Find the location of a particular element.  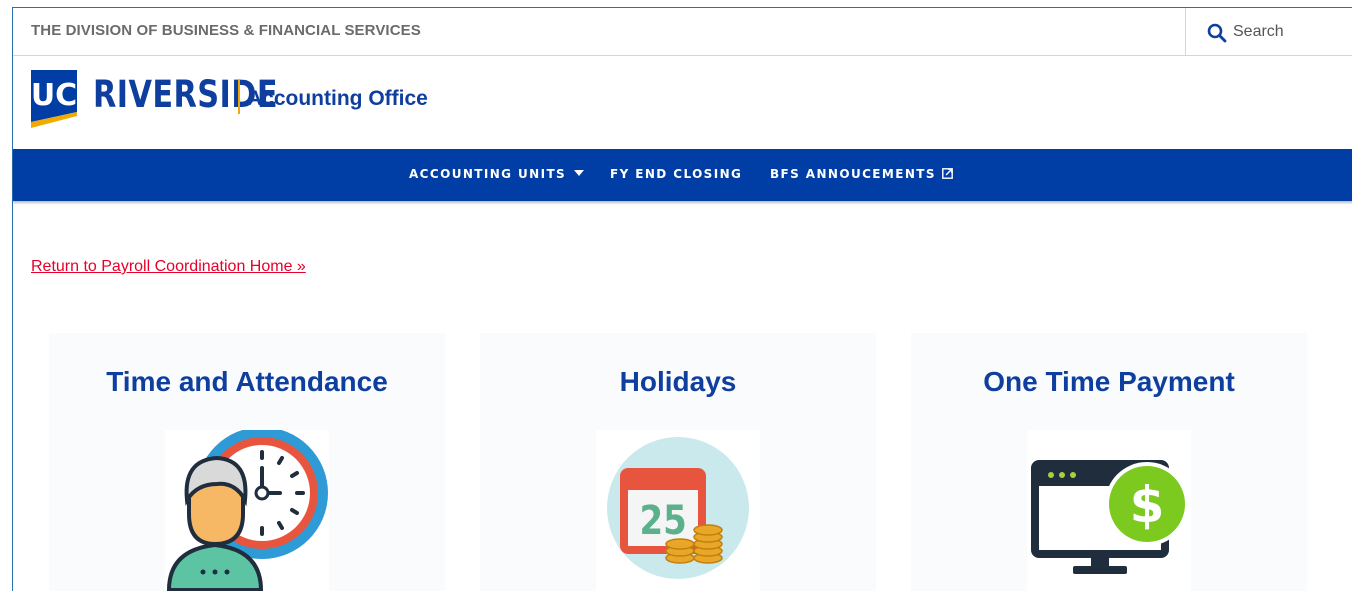

nav-bfs-announcements-label: BFS ANNOUCEMENTS is located at coordinates (853, 174).